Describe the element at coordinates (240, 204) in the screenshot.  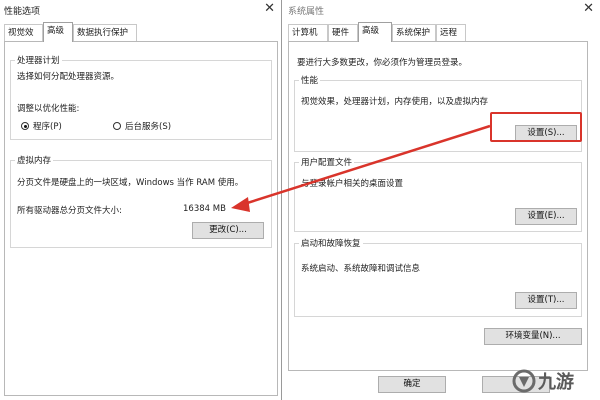
I see `arrow-head` at that location.